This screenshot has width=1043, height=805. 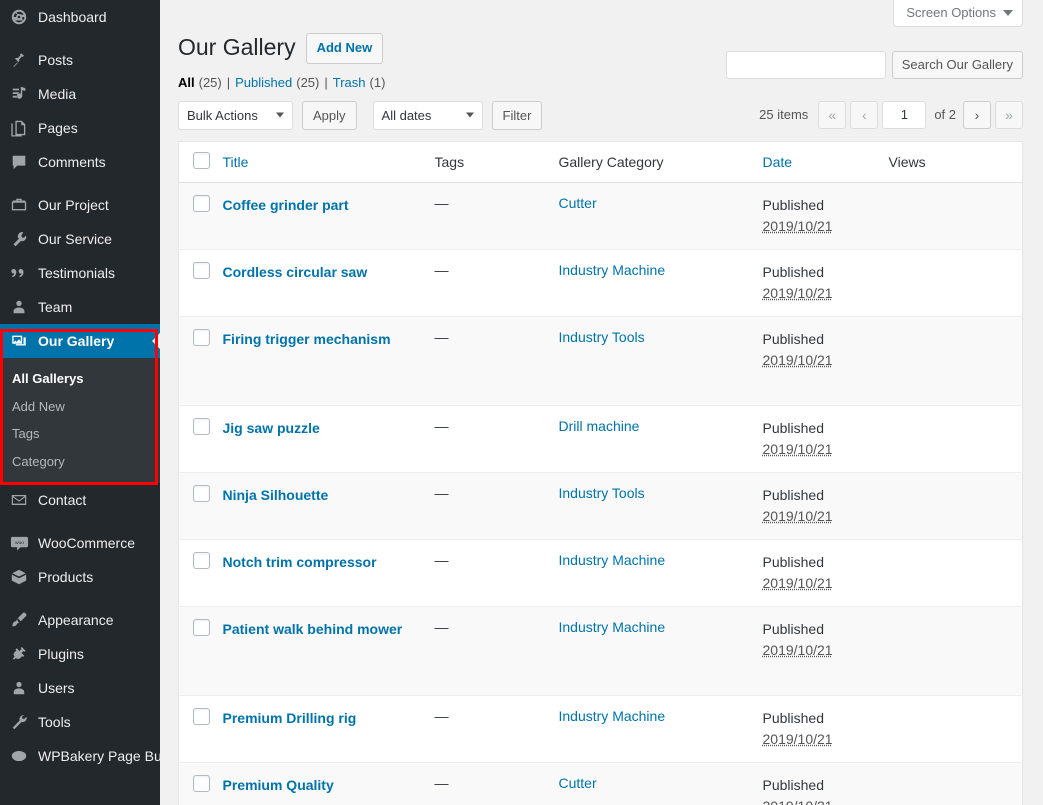 I want to click on sidebar-item-team: Team, so click(x=80, y=307).